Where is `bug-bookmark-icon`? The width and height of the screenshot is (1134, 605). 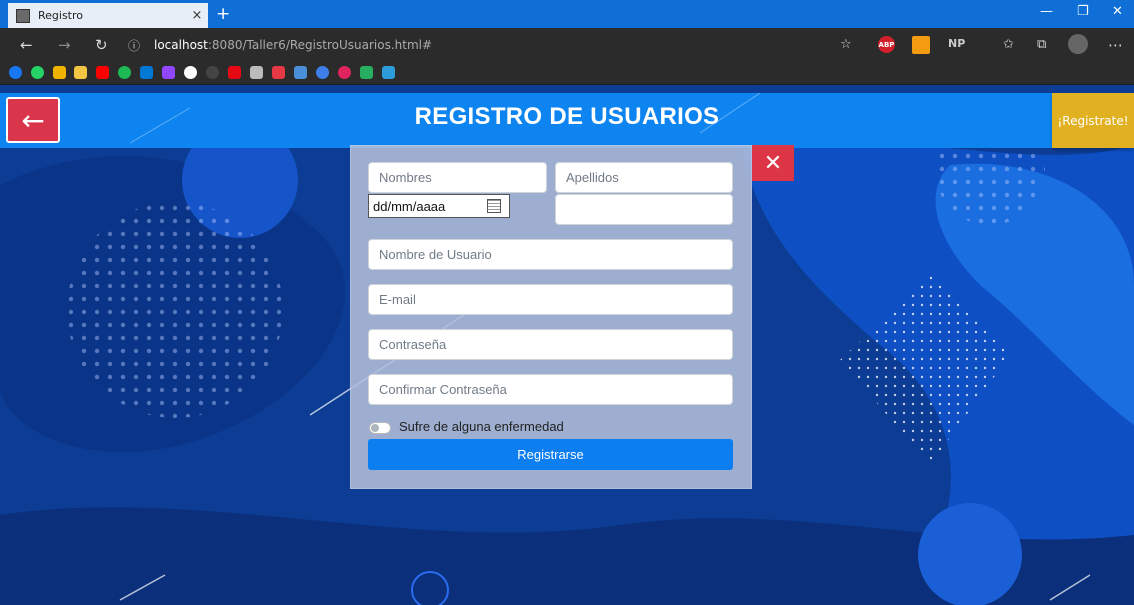
bug-bookmark-icon is located at coordinates (322, 72).